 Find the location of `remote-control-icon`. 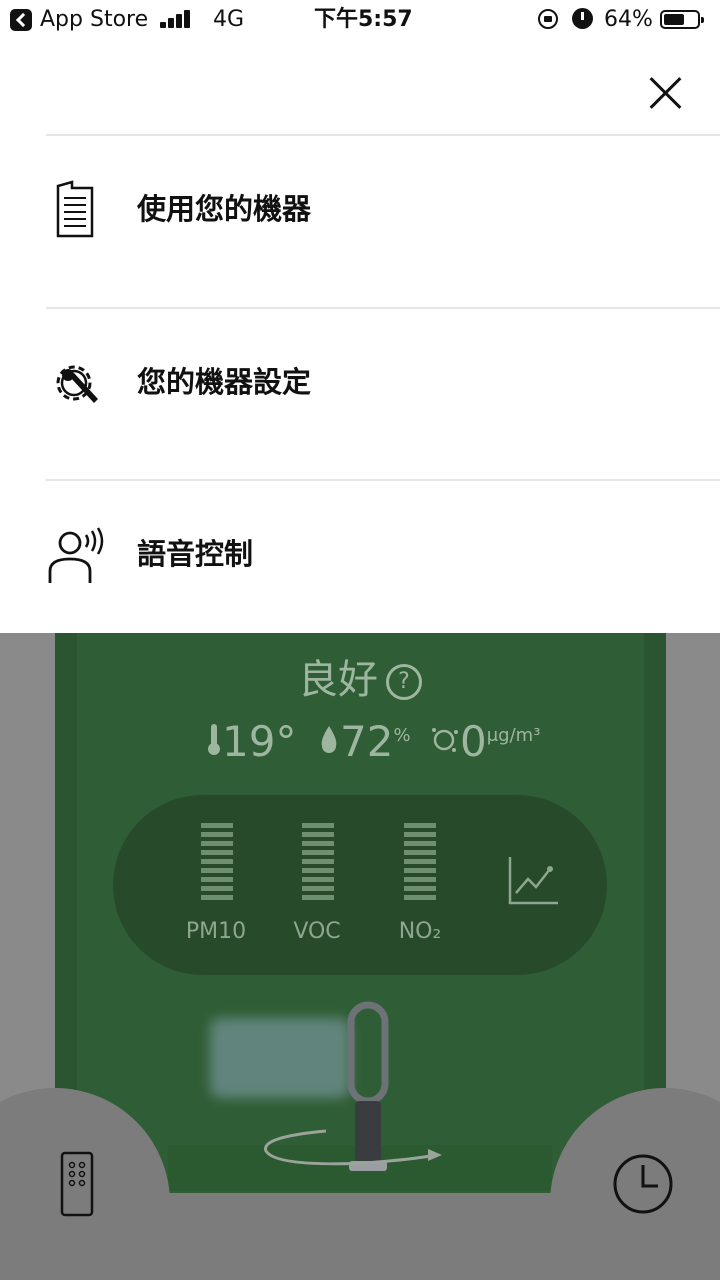

remote-control-icon is located at coordinates (77, 1184).